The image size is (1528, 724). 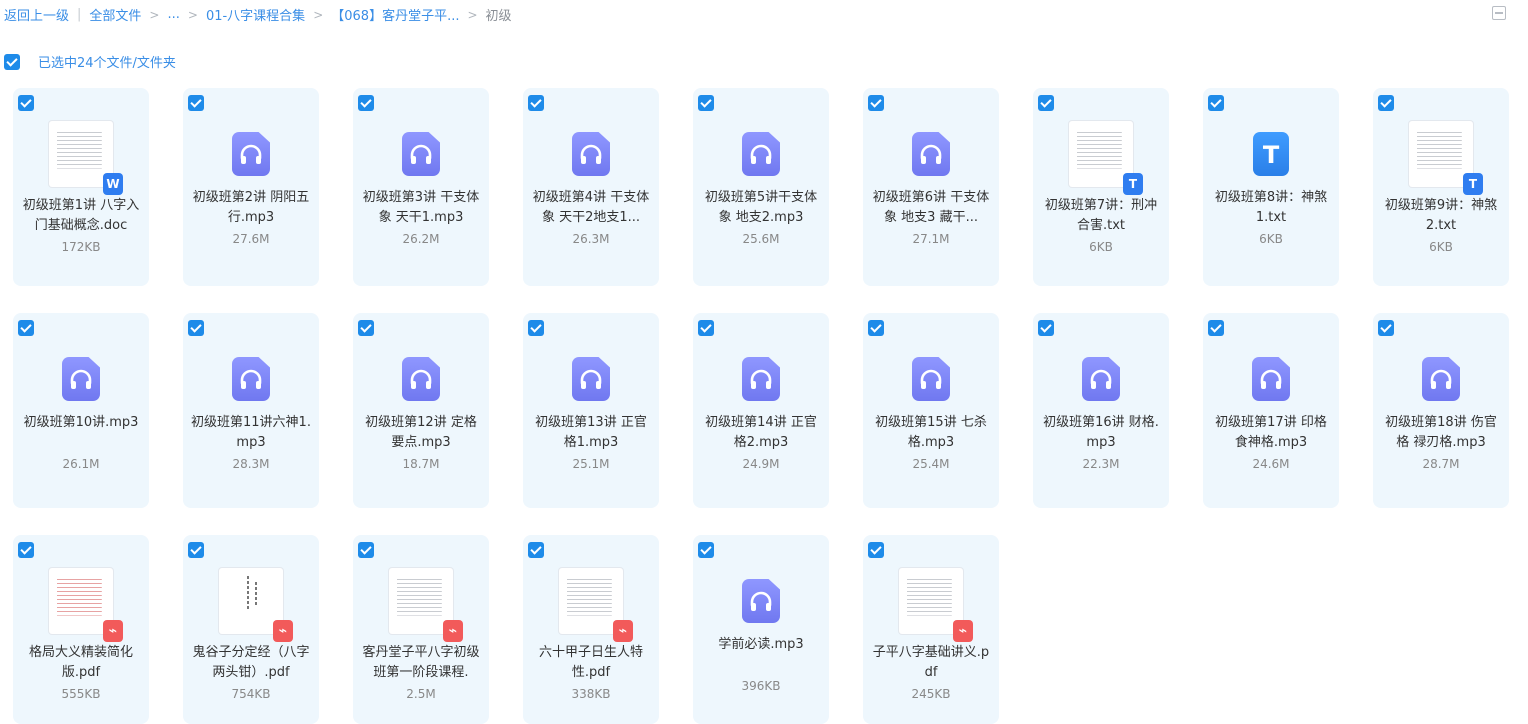 What do you see at coordinates (591, 187) in the screenshot?
I see `file-card: 初级班第4讲 干支体象 天干2地支1... 26.3M` at bounding box center [591, 187].